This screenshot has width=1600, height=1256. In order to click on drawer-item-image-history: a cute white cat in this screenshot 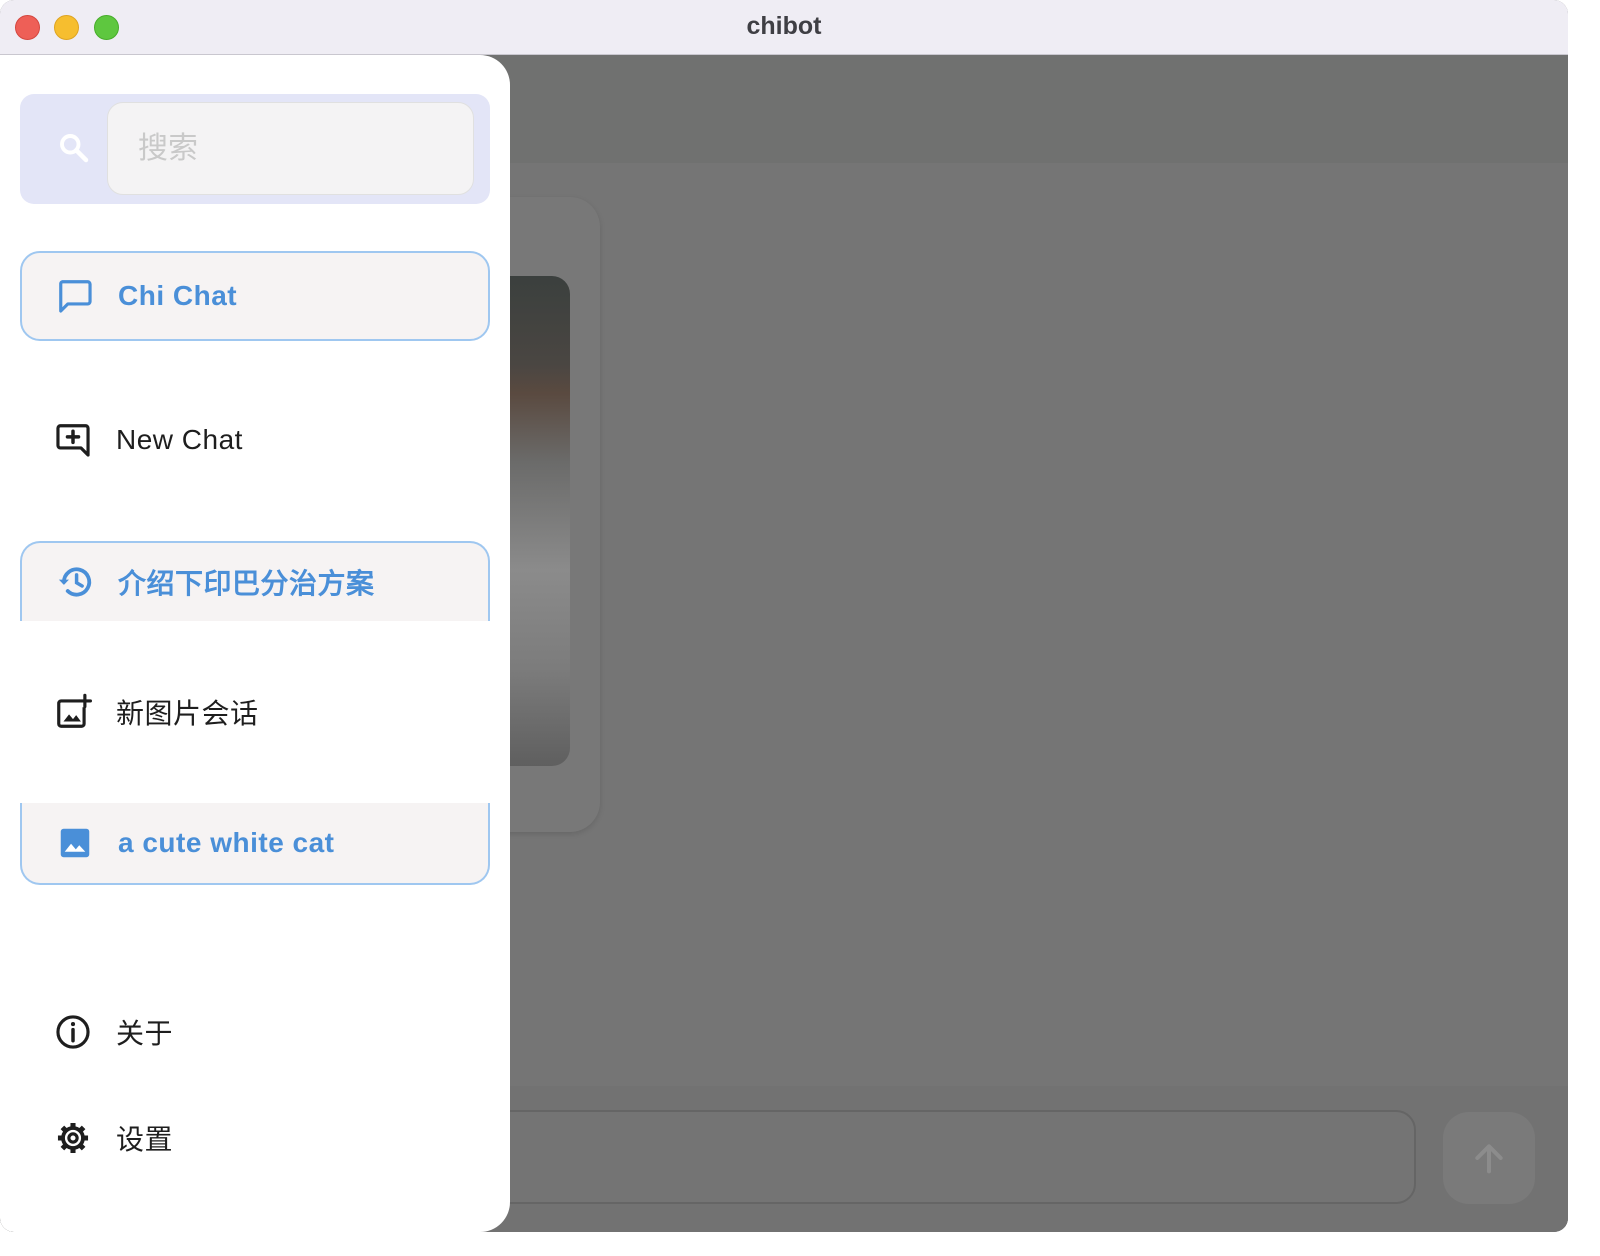, I will do `click(255, 844)`.